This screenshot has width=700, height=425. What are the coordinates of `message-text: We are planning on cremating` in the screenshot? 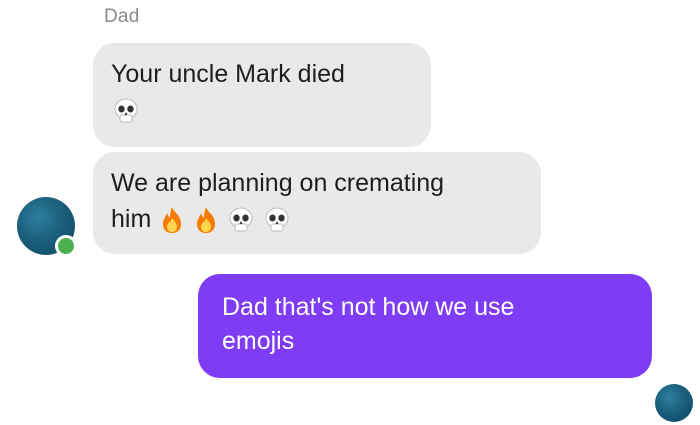 It's located at (278, 183).